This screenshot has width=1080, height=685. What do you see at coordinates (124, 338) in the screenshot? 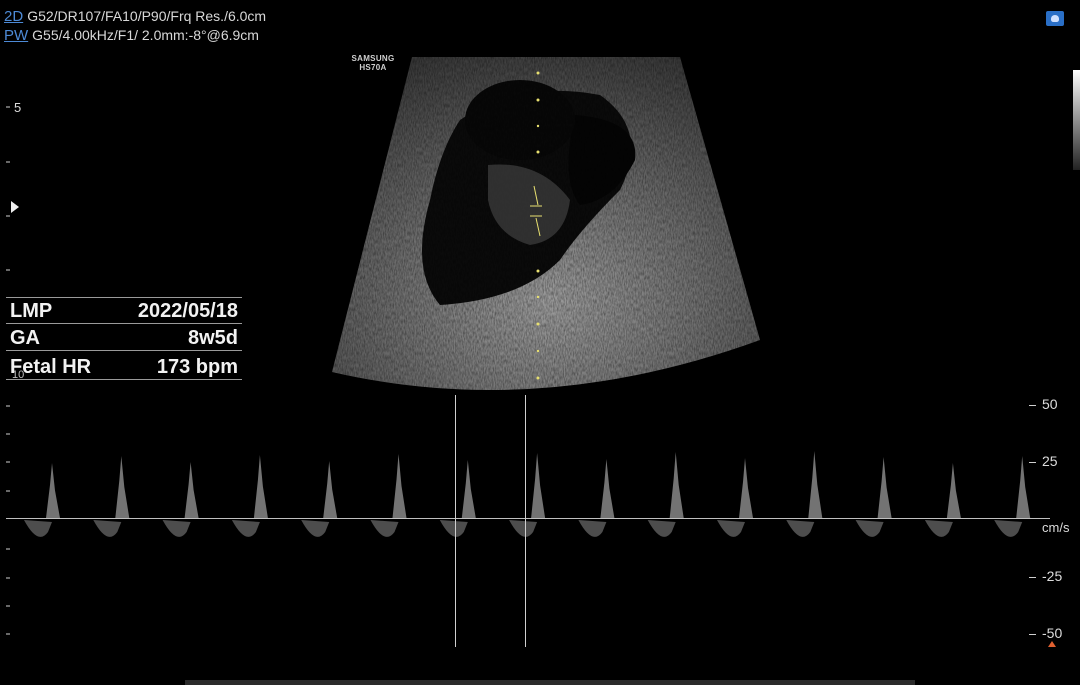
I see `measurement-ga: GA 8w5d` at bounding box center [124, 338].